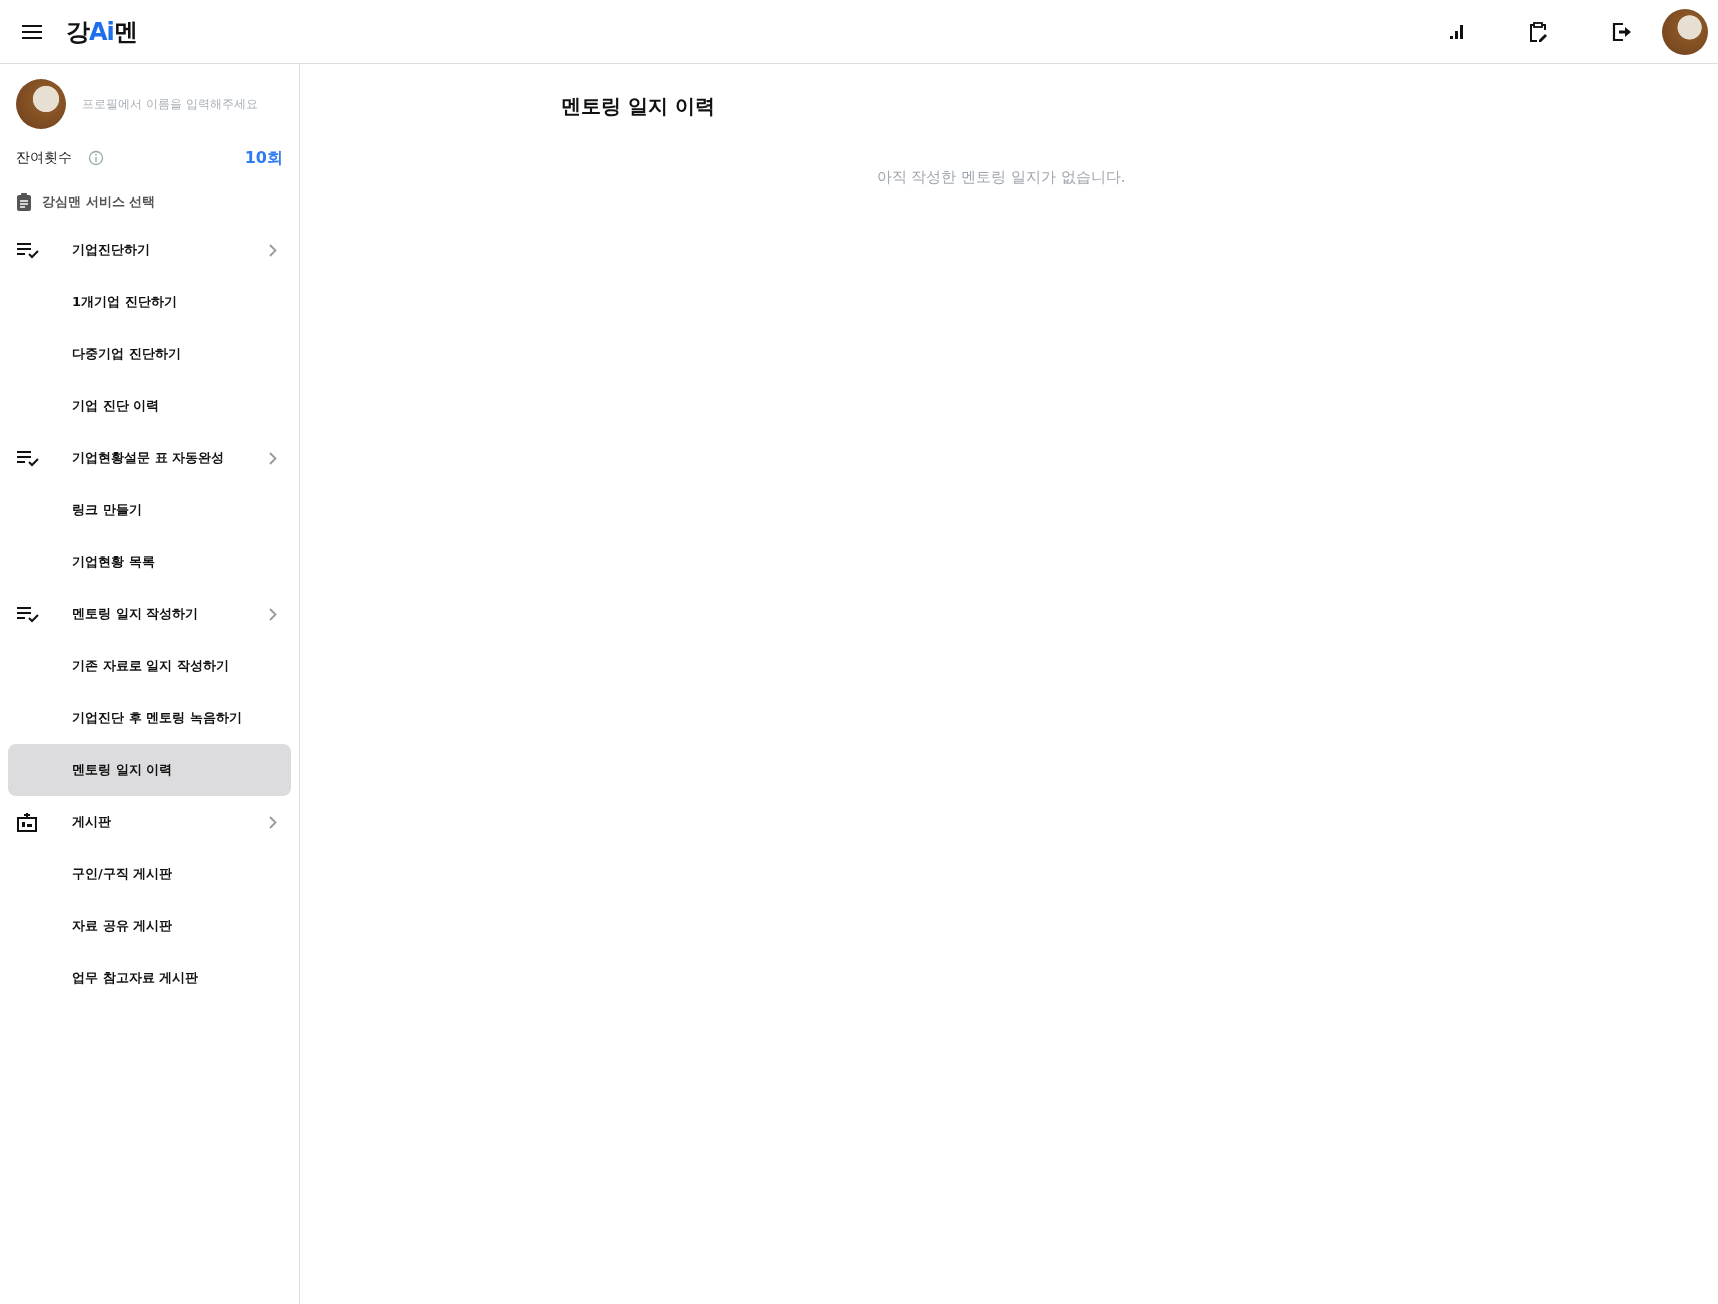  Describe the element at coordinates (149, 250) in the screenshot. I see `menu-group: 기업진단하기` at that location.